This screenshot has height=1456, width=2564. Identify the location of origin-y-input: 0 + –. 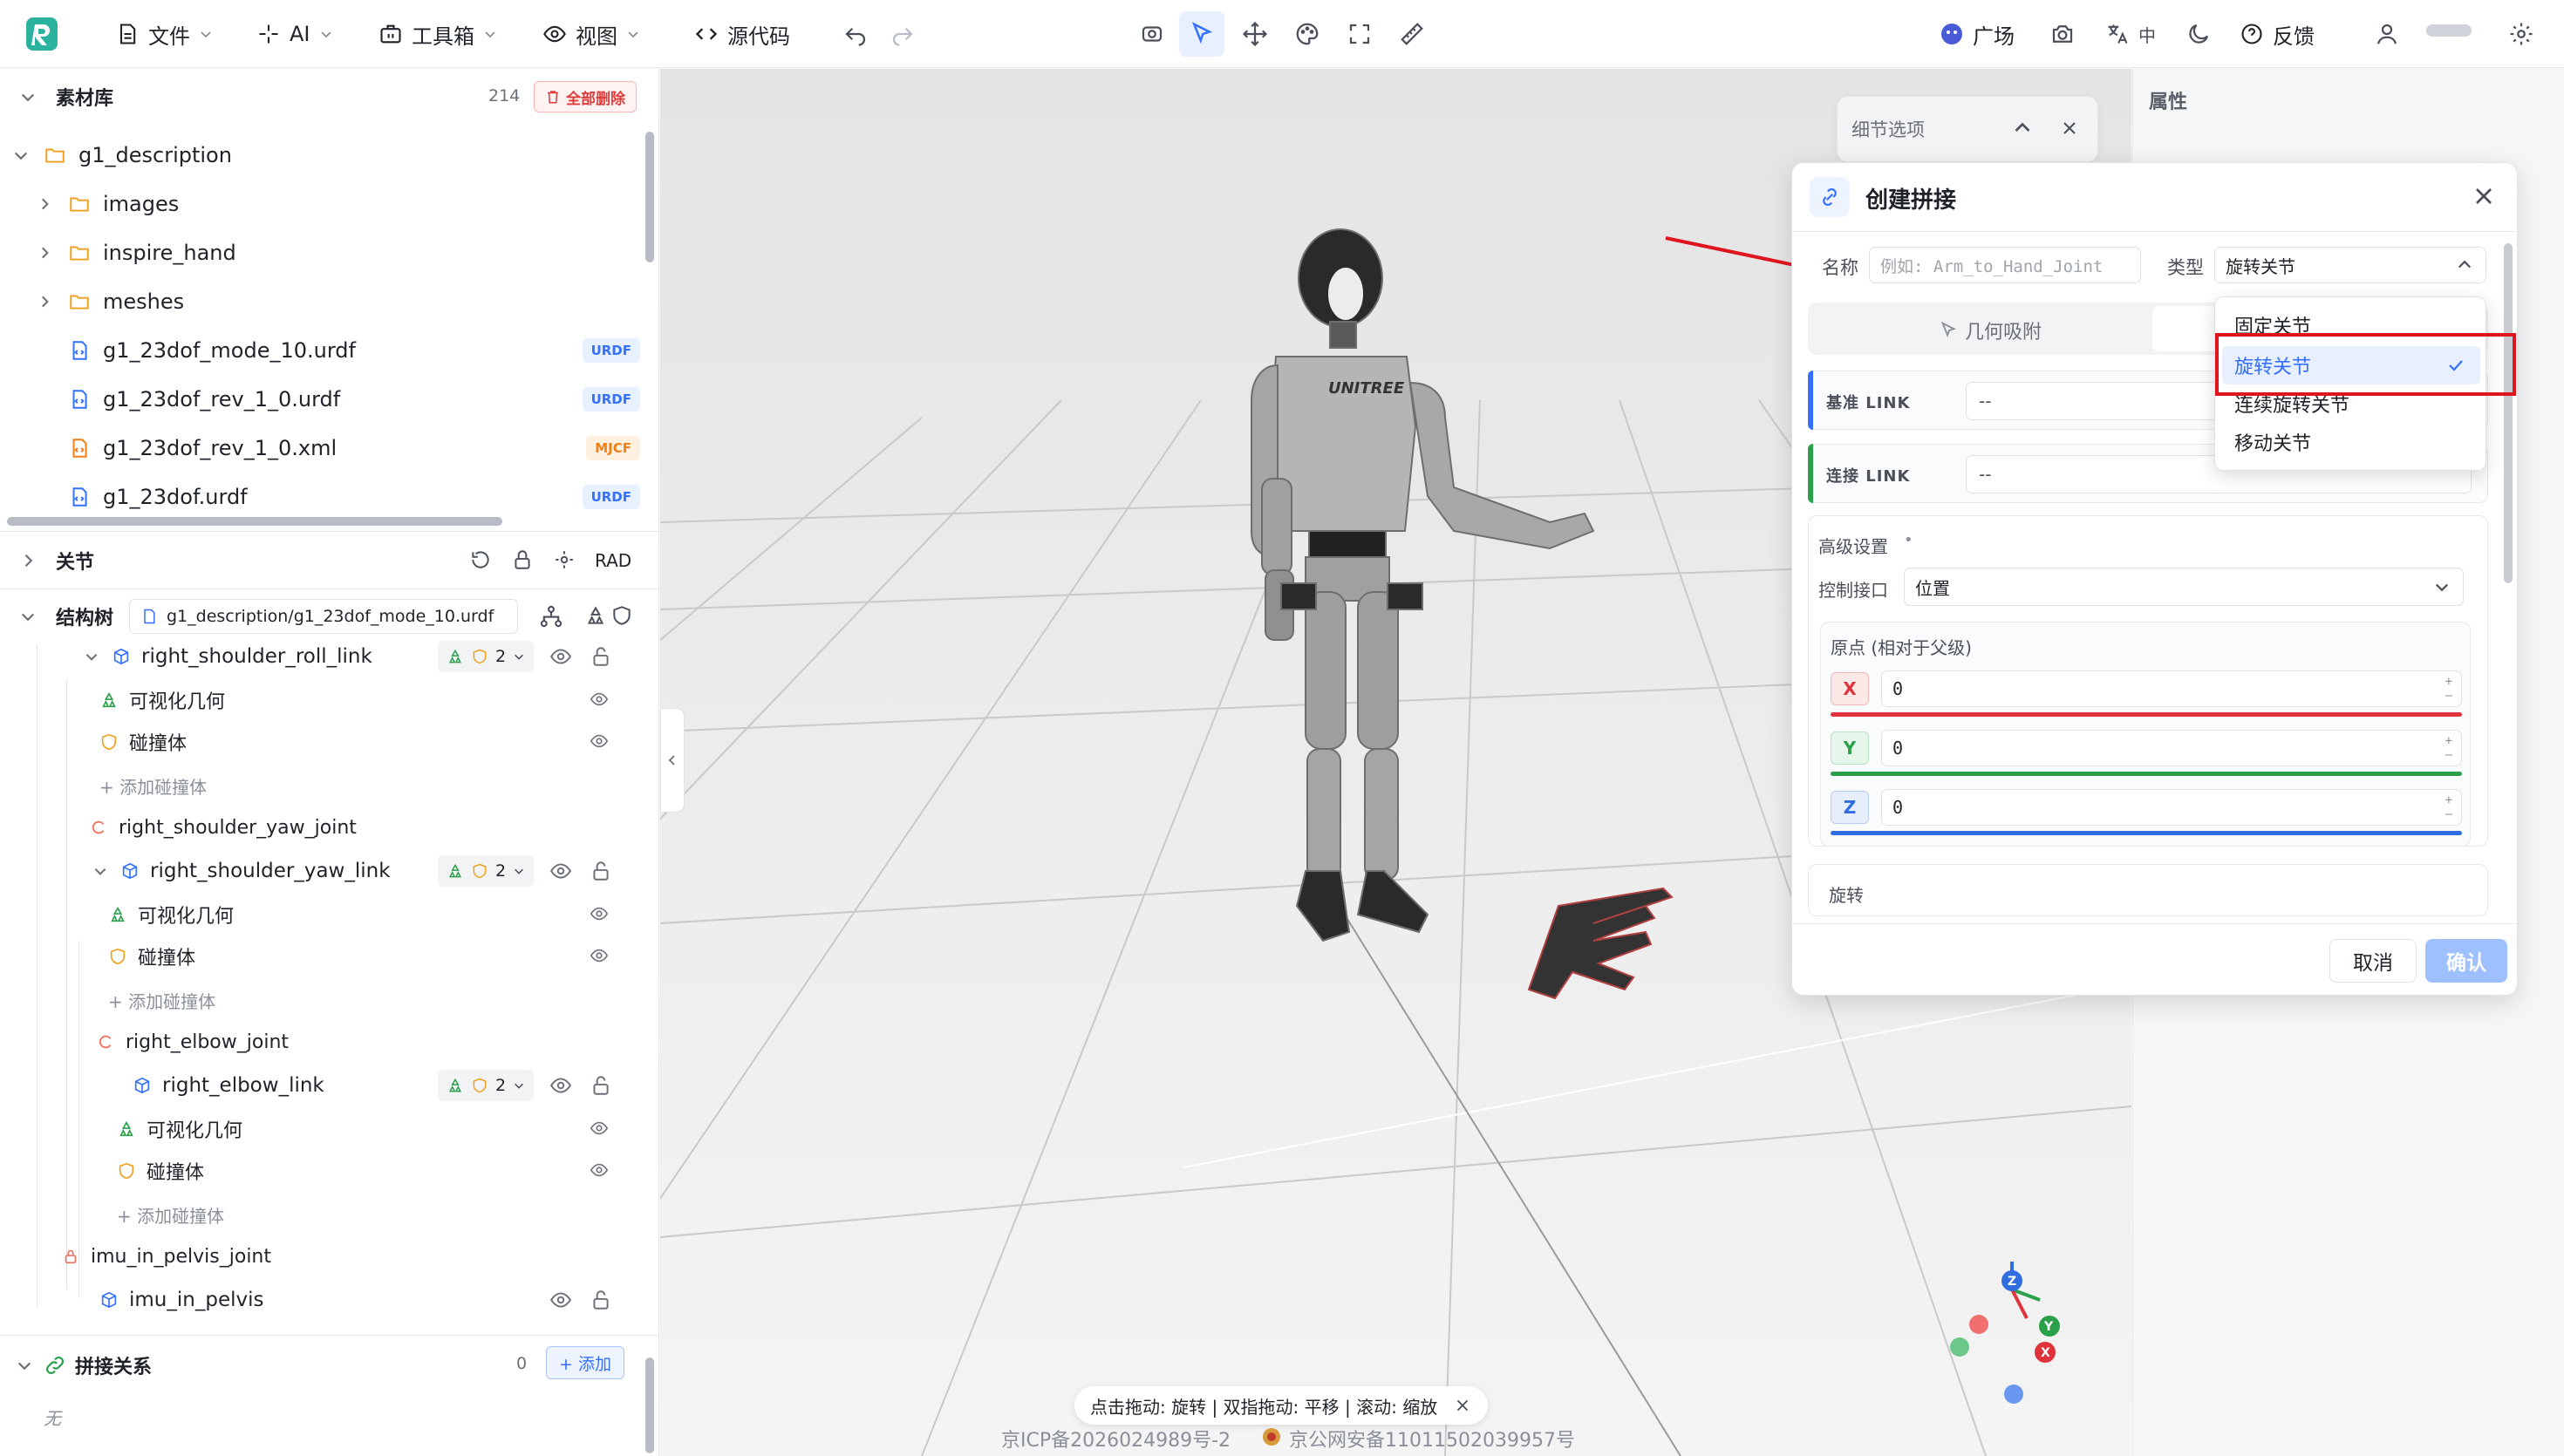
(2171, 748).